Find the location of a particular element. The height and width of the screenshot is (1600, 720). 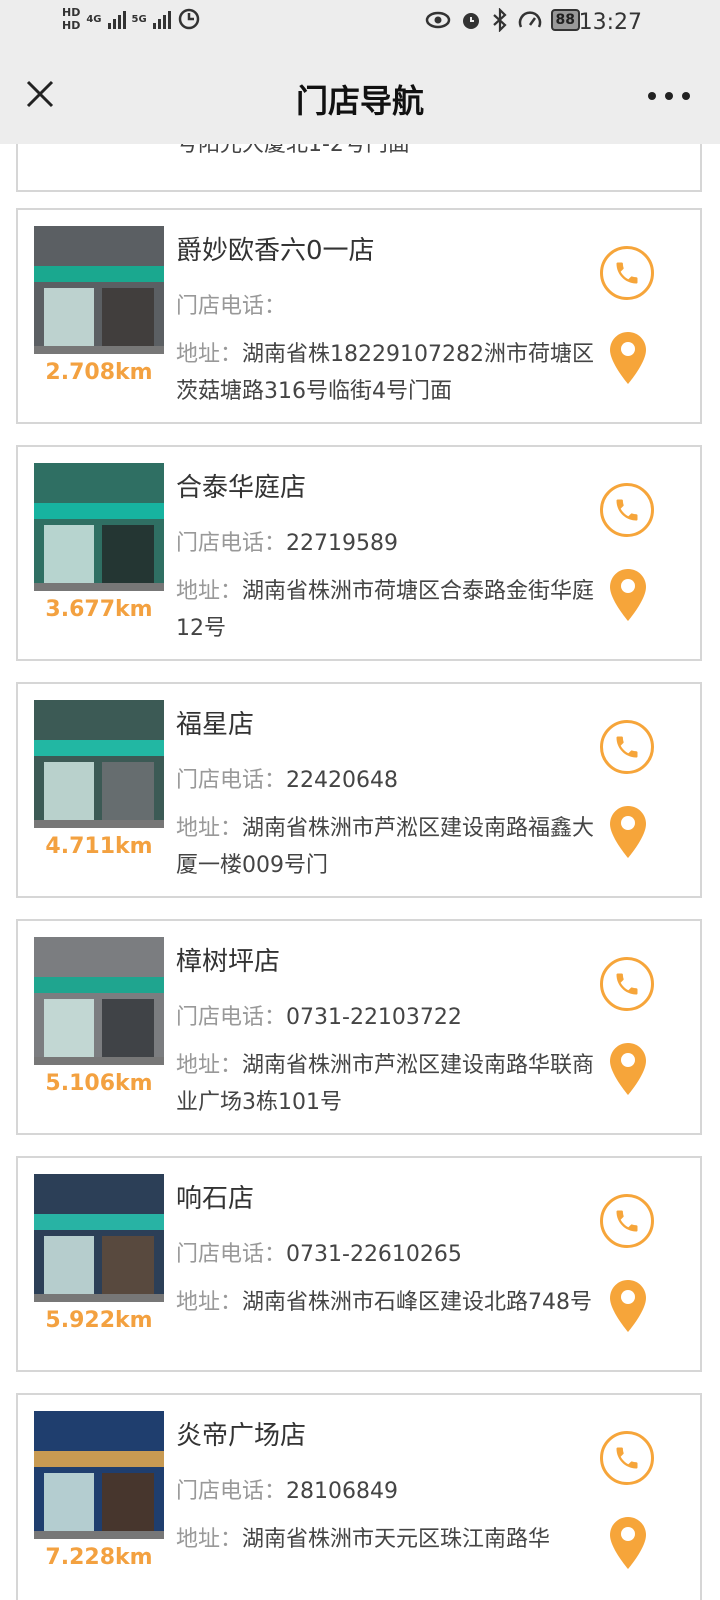

store-phone-line: 门店电话：22420648 is located at coordinates (287, 778).